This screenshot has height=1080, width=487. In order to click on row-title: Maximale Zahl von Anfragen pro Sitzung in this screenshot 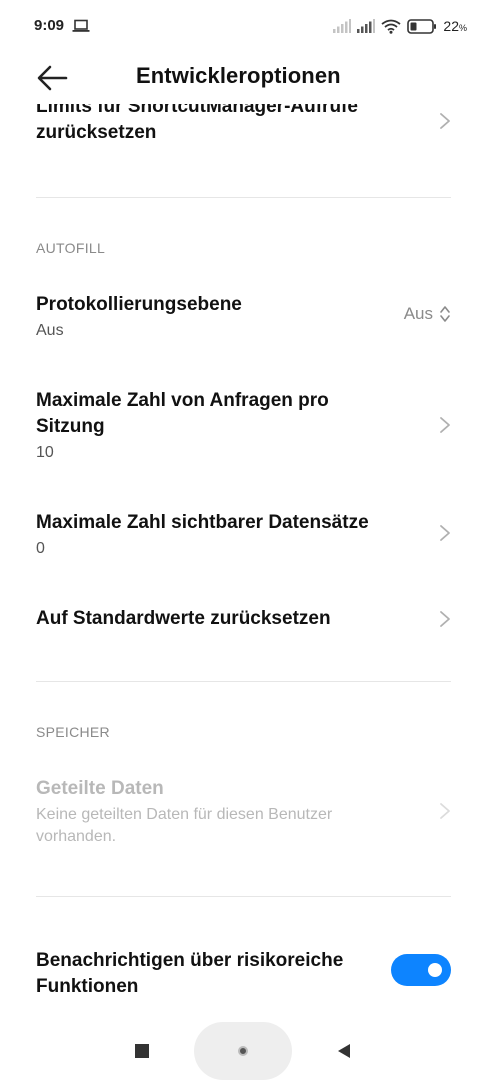, I will do `click(243, 414)`.